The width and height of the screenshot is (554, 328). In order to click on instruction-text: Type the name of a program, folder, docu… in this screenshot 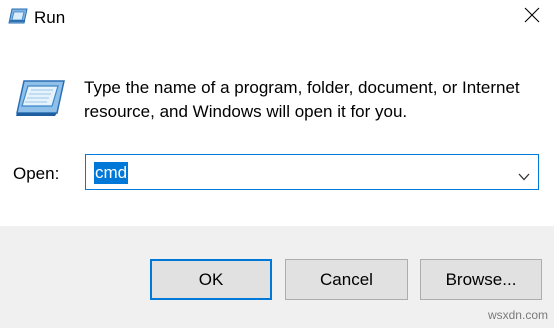, I will do `click(302, 99)`.